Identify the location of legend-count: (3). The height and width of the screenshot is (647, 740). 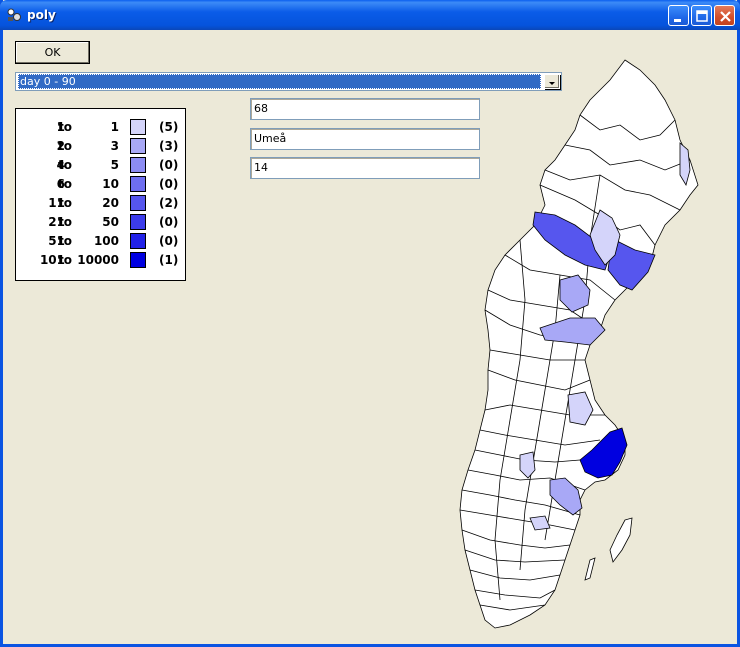
(169, 146).